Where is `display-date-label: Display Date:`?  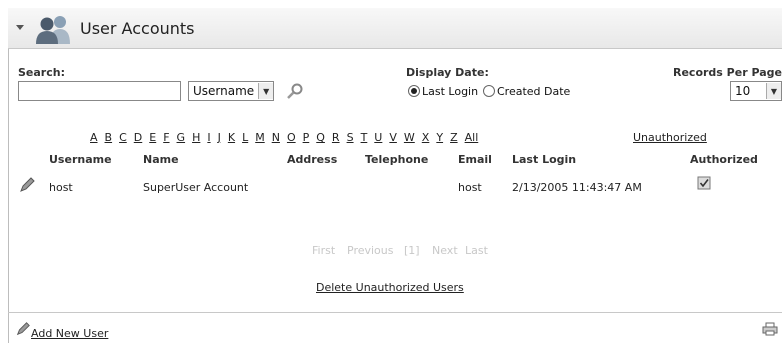
display-date-label: Display Date: is located at coordinates (447, 72).